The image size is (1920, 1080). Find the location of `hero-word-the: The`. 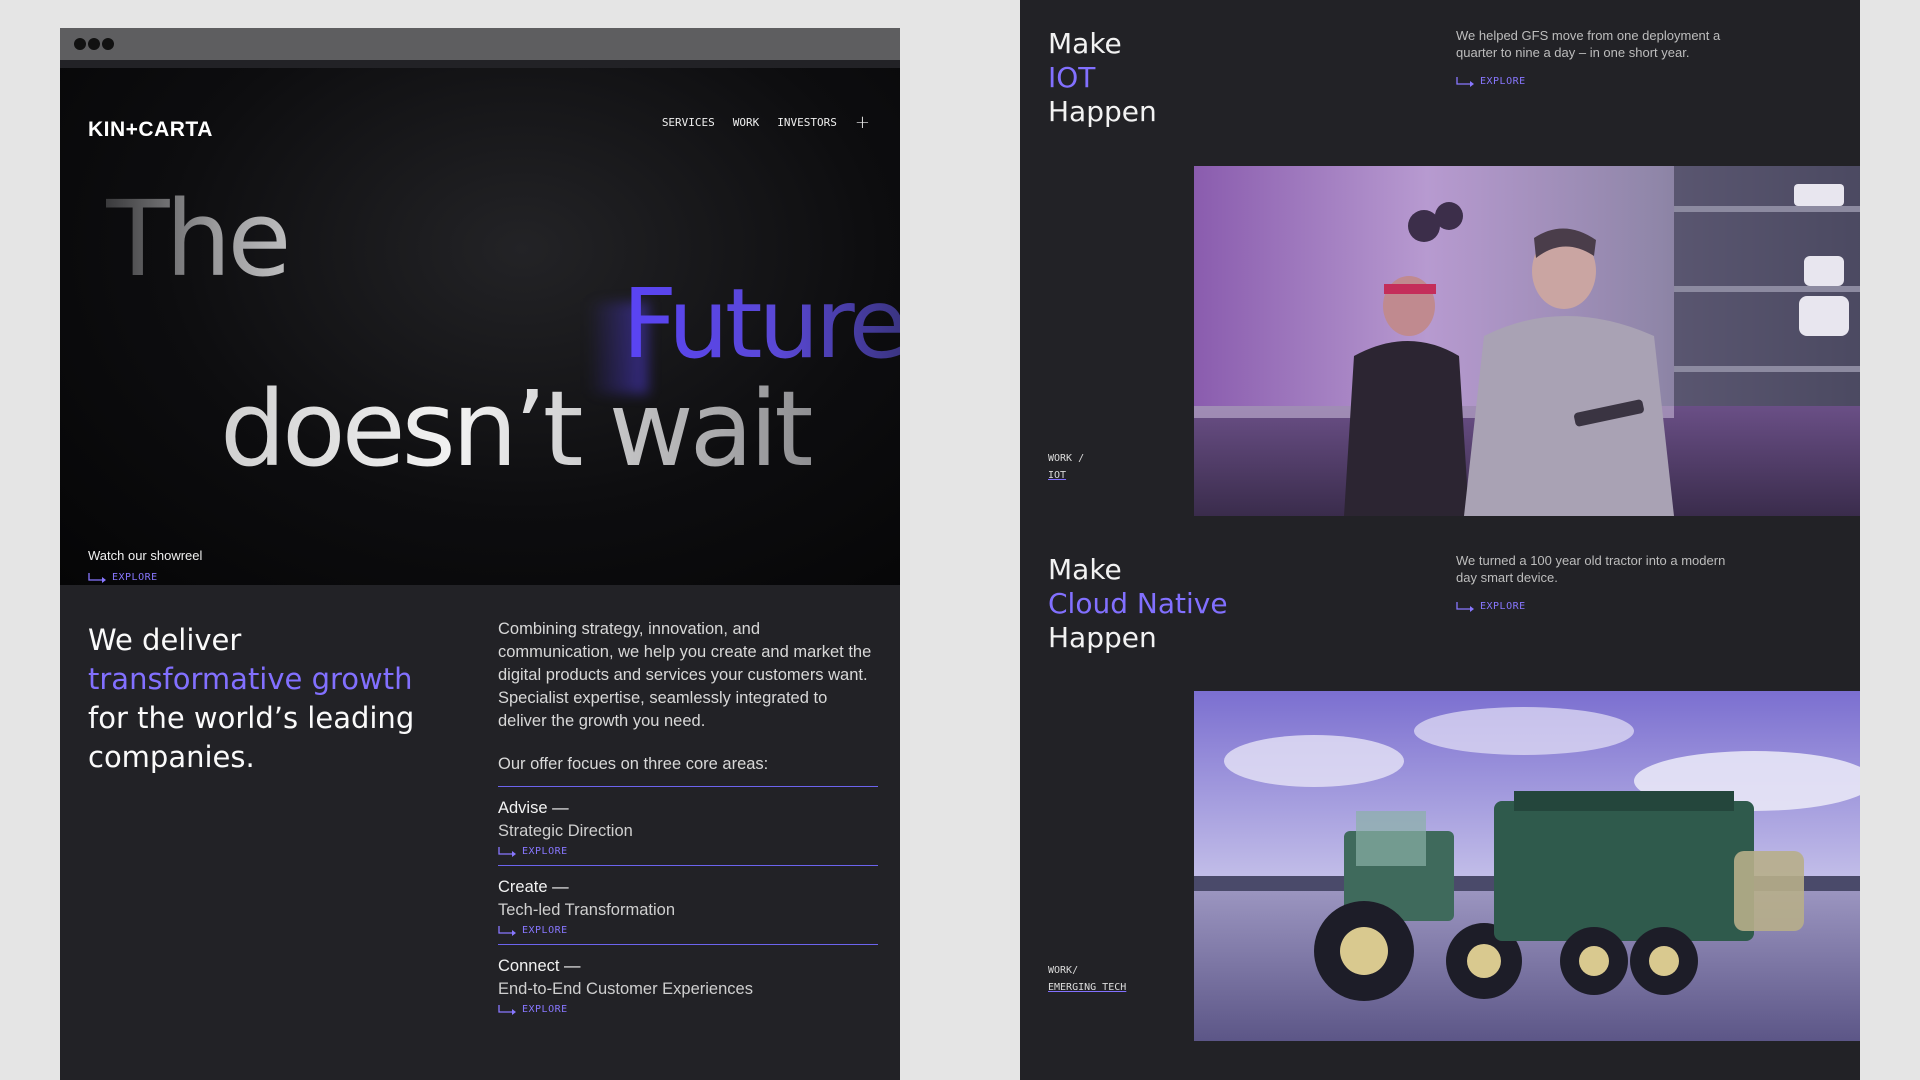

hero-word-the: The is located at coordinates (198, 239).